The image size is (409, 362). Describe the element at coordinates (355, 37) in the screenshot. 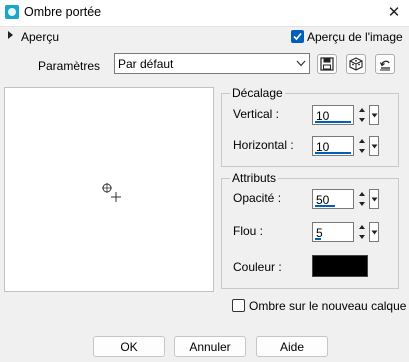

I see `image-preview-label: Aperçu de l'image` at that location.